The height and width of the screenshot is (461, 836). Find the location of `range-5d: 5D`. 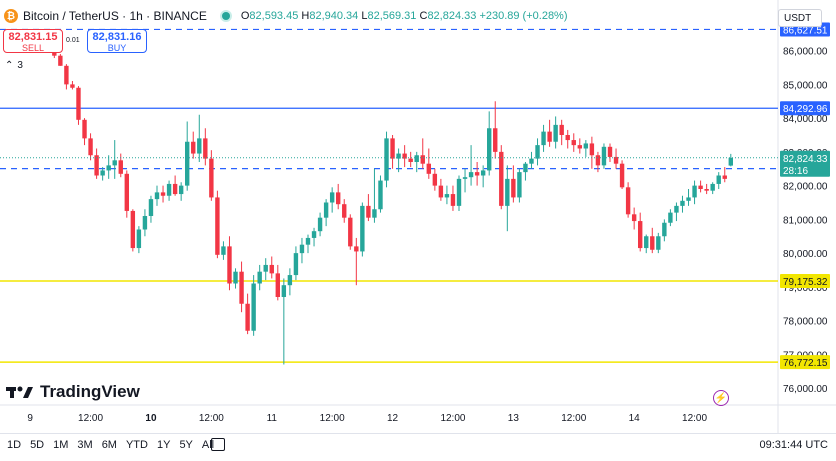

range-5d: 5D is located at coordinates (37, 445).